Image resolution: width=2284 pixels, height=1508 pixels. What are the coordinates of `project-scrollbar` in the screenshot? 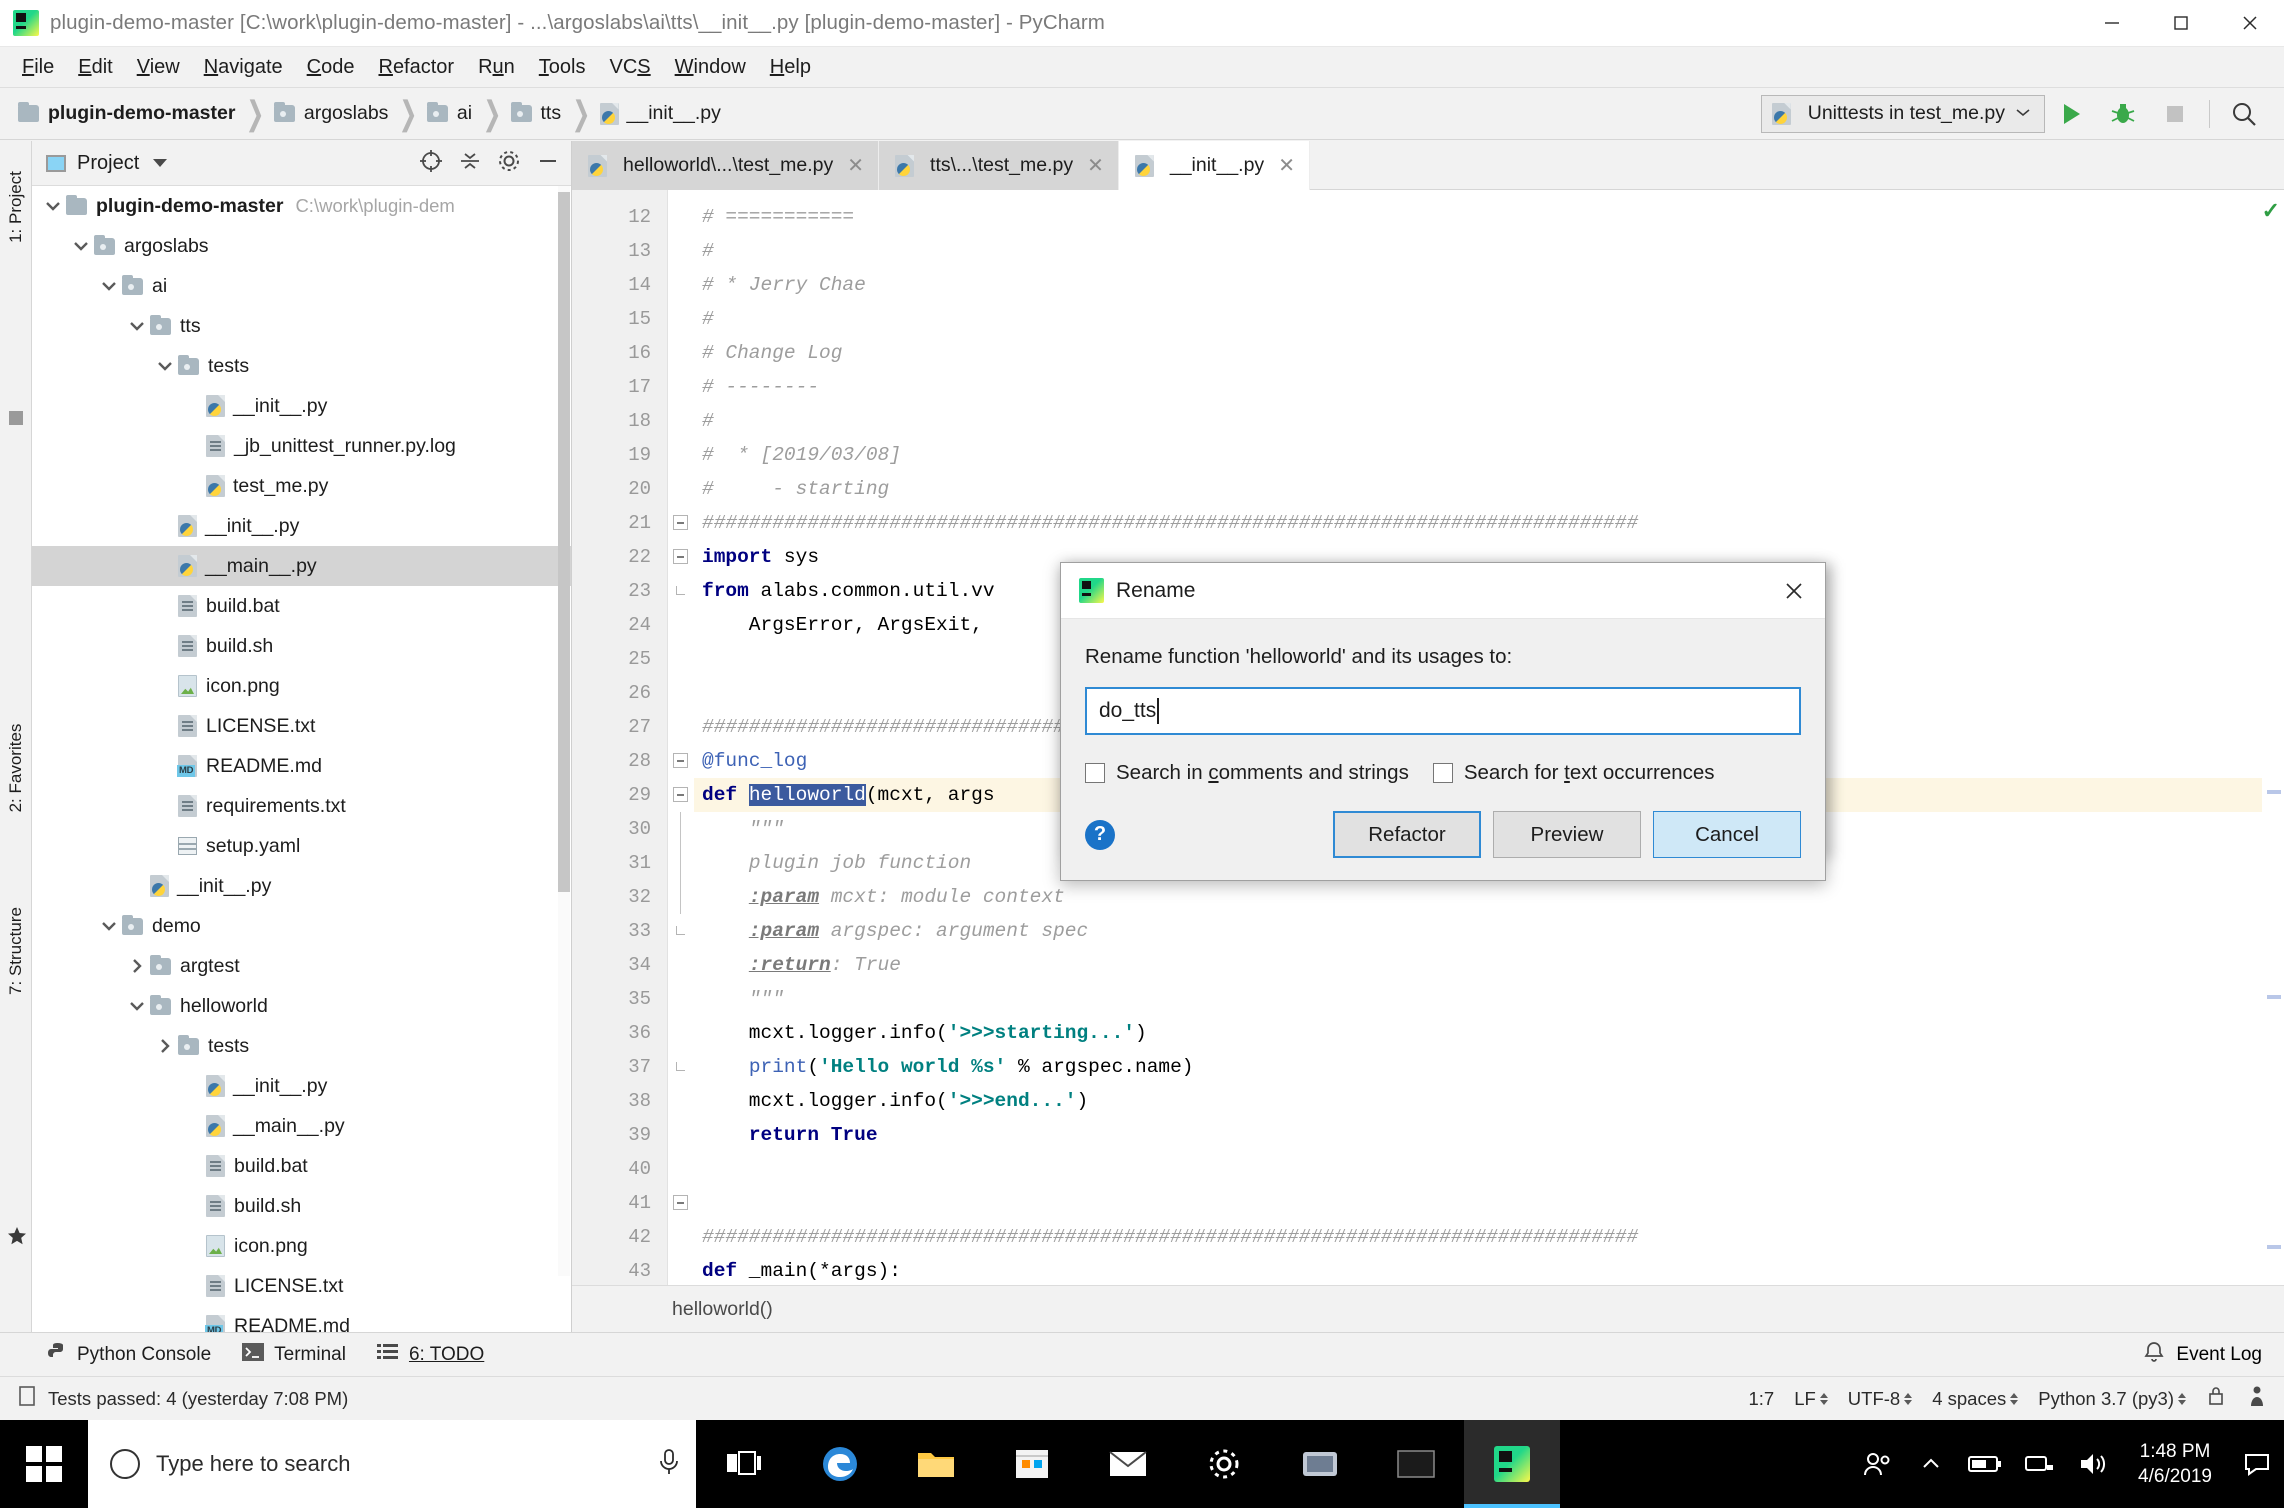 It's located at (564, 731).